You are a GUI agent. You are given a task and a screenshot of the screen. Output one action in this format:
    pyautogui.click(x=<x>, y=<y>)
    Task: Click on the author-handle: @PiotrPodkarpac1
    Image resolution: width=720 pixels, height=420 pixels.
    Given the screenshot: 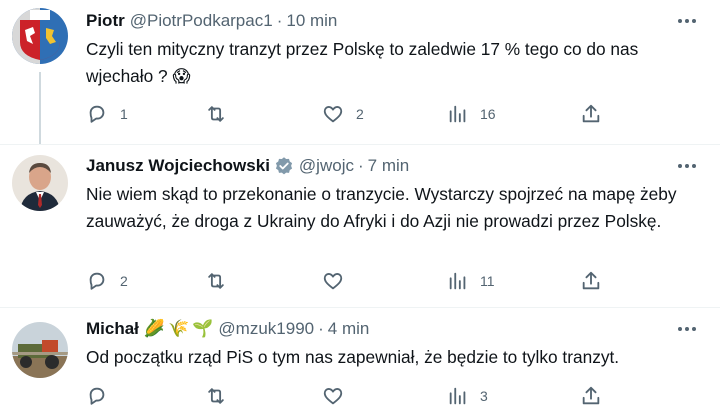 What is the action you would take?
    pyautogui.click(x=201, y=21)
    